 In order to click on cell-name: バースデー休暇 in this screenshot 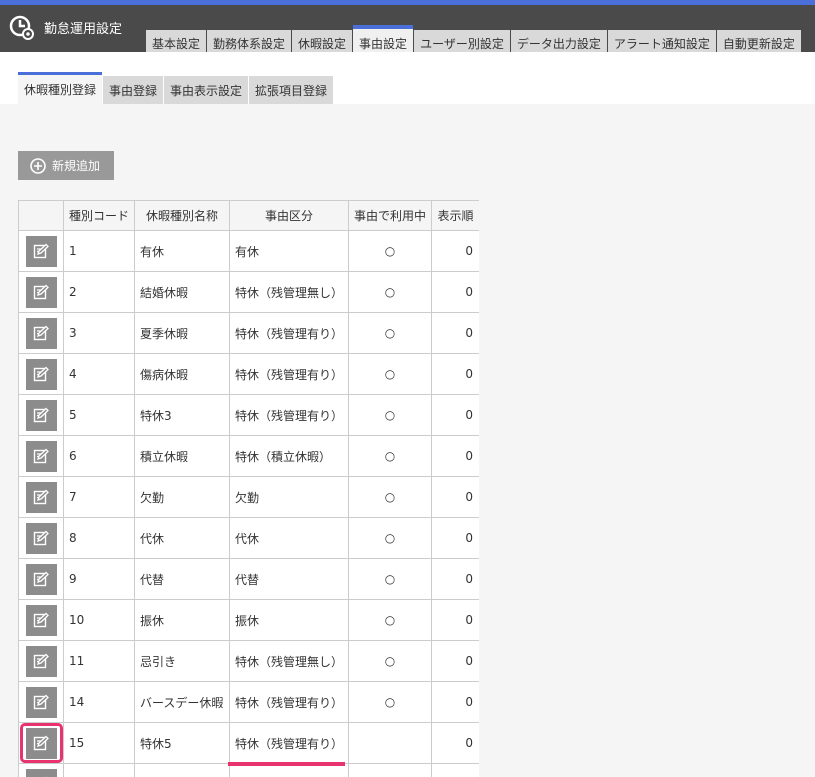, I will do `click(182, 702)`.